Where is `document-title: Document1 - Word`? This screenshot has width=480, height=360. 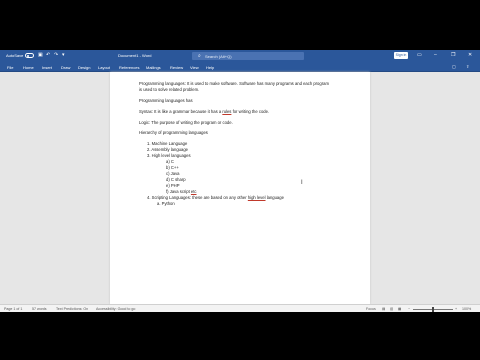
document-title: Document1 - Word is located at coordinates (135, 55).